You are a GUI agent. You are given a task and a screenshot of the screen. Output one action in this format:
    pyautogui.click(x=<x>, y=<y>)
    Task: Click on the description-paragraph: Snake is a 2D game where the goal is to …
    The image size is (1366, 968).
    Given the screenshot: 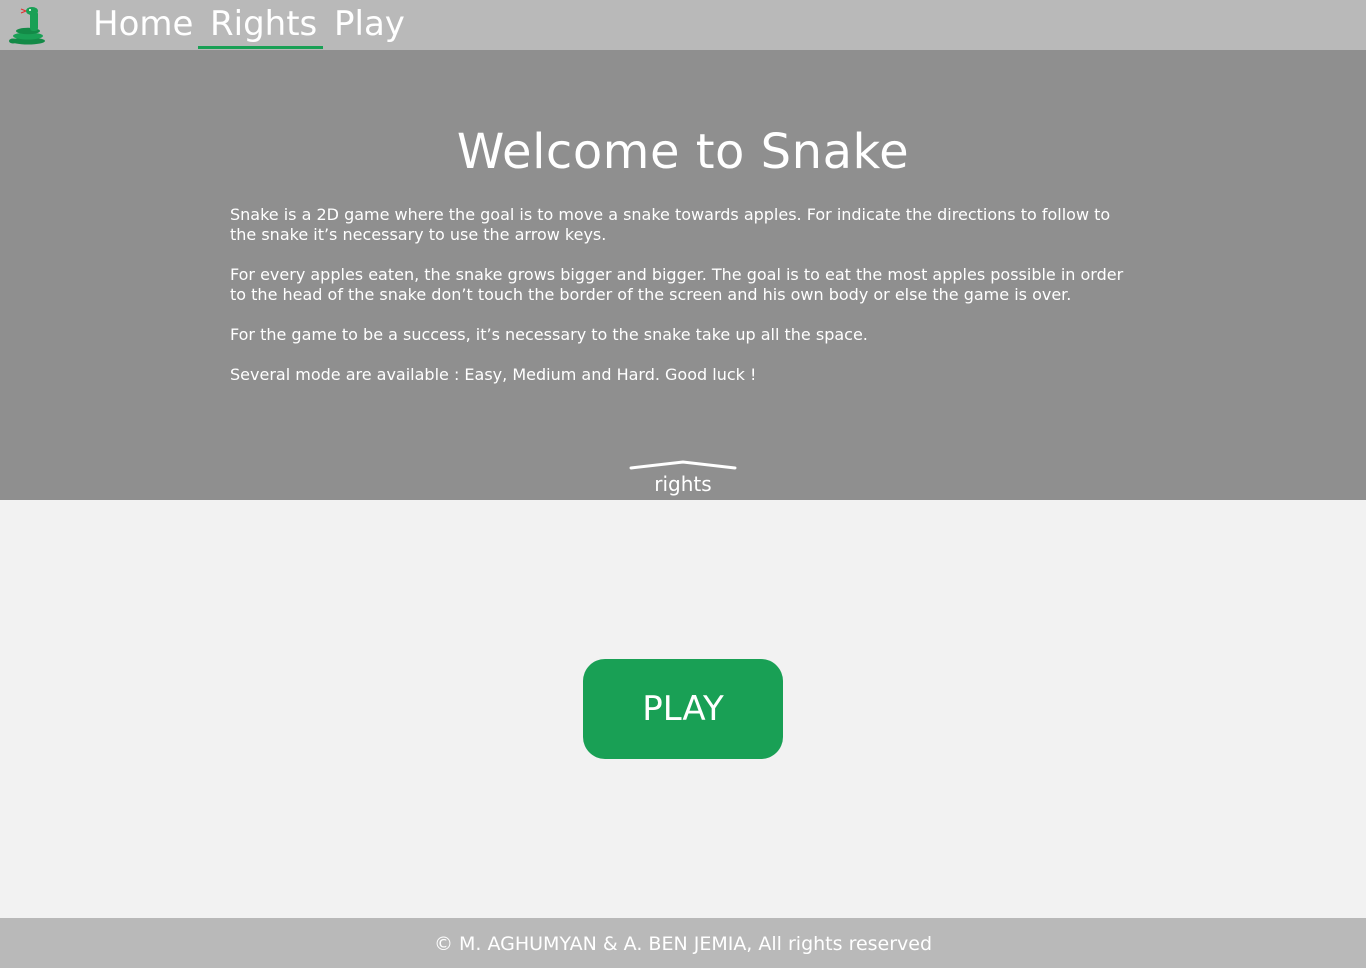 What is the action you would take?
    pyautogui.click(x=670, y=224)
    